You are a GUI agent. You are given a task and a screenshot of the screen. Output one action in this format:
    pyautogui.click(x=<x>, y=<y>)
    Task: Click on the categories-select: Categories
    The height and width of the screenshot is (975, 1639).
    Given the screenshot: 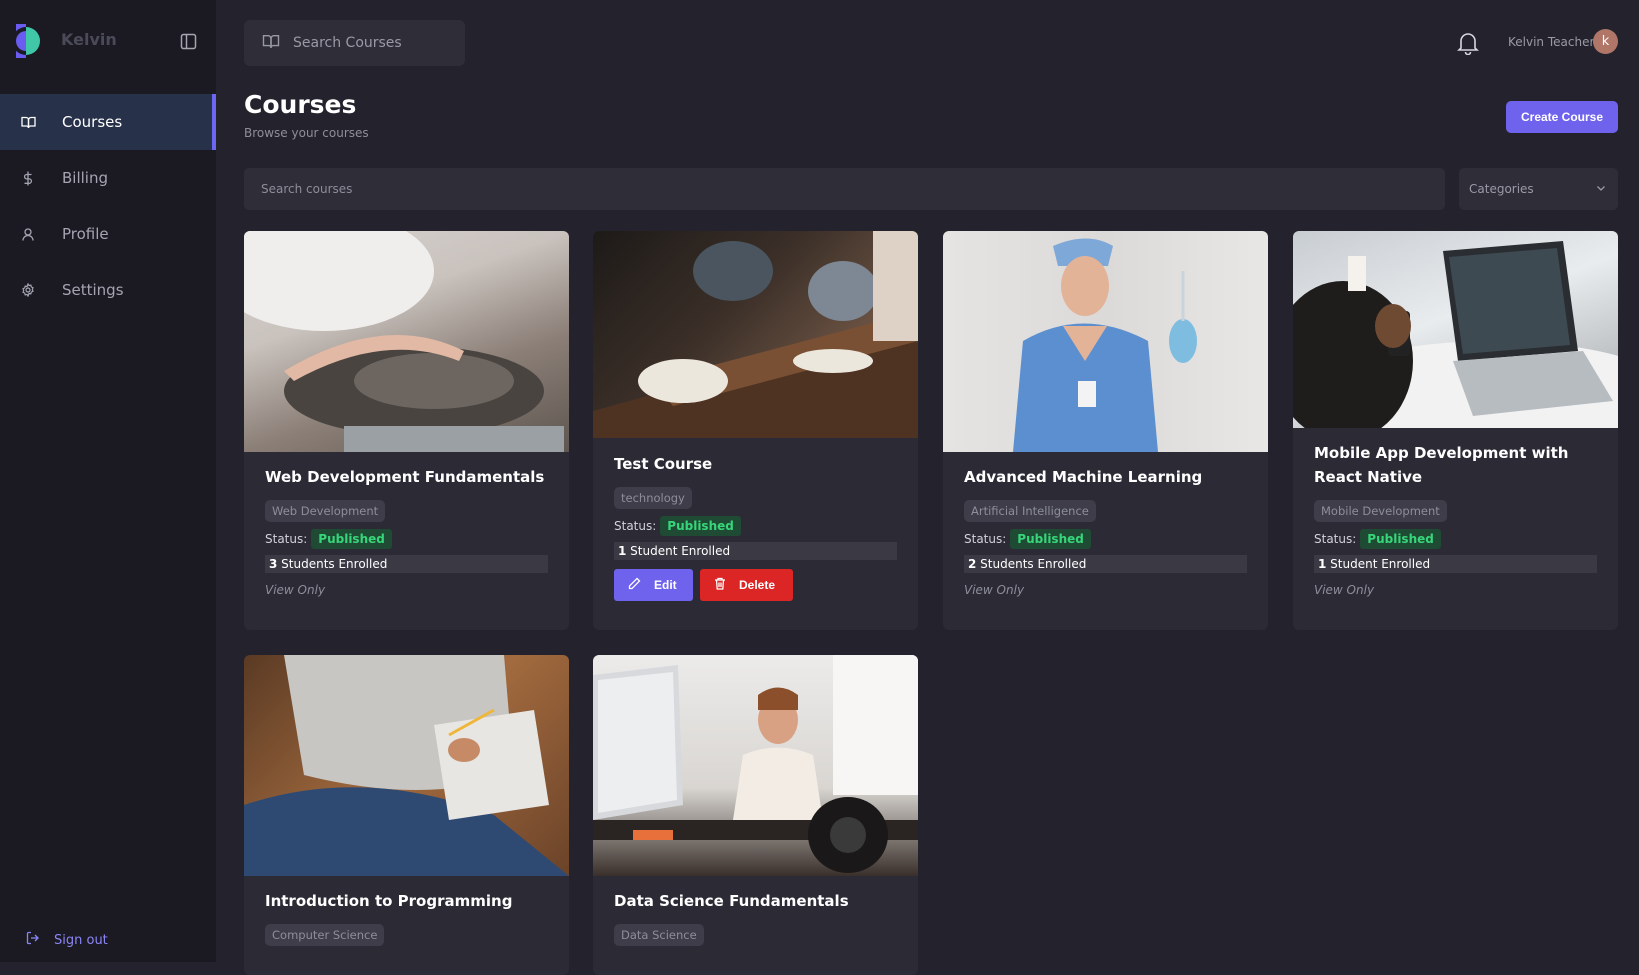 What is the action you would take?
    pyautogui.click(x=1538, y=189)
    